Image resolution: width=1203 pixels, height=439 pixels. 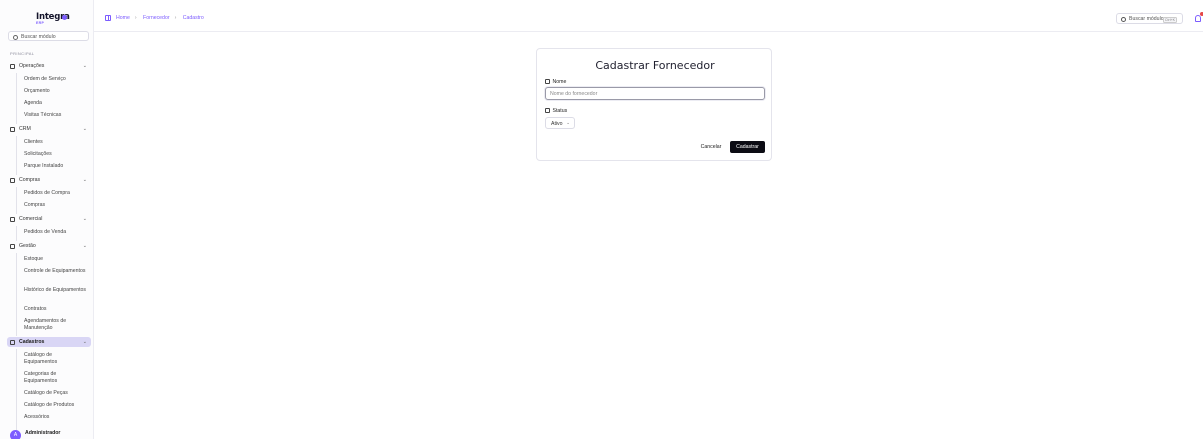 What do you see at coordinates (49, 342) in the screenshot?
I see `sidebar-group-cadastros: Cadastros ⌄` at bounding box center [49, 342].